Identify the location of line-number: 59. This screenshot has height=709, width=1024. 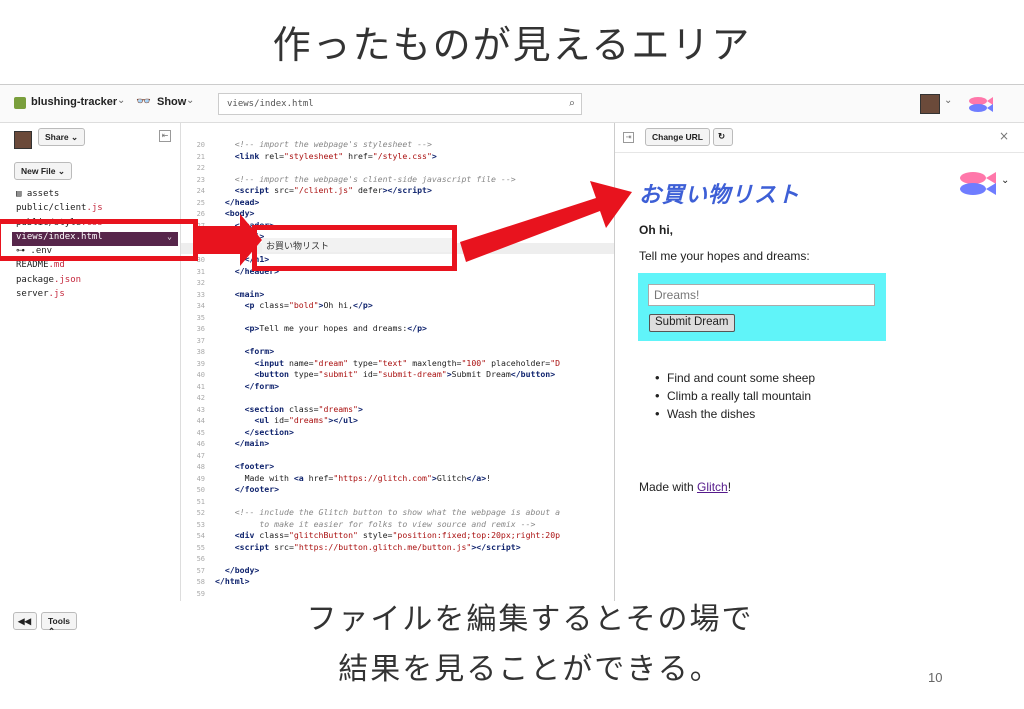
(200, 593).